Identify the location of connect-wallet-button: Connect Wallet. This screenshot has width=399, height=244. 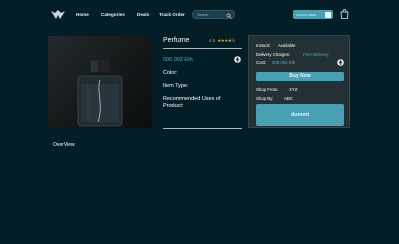
(313, 14).